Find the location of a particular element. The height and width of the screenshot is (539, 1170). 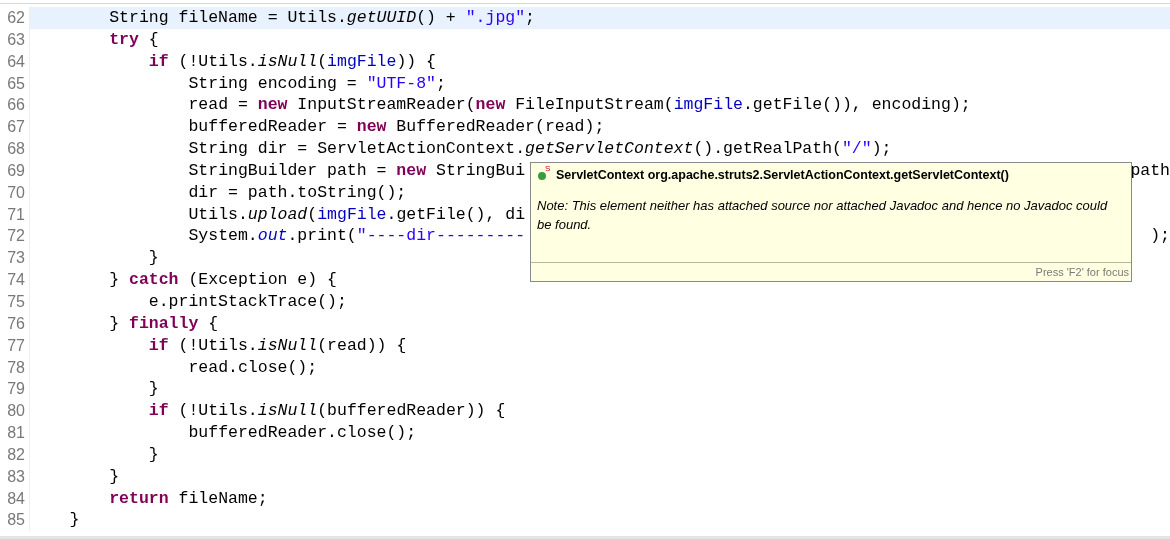

javadoc-note: Note: This element neither has attached source nor attached Javadoc and hence no Javadoc could be found. is located at coordinates (822, 215).